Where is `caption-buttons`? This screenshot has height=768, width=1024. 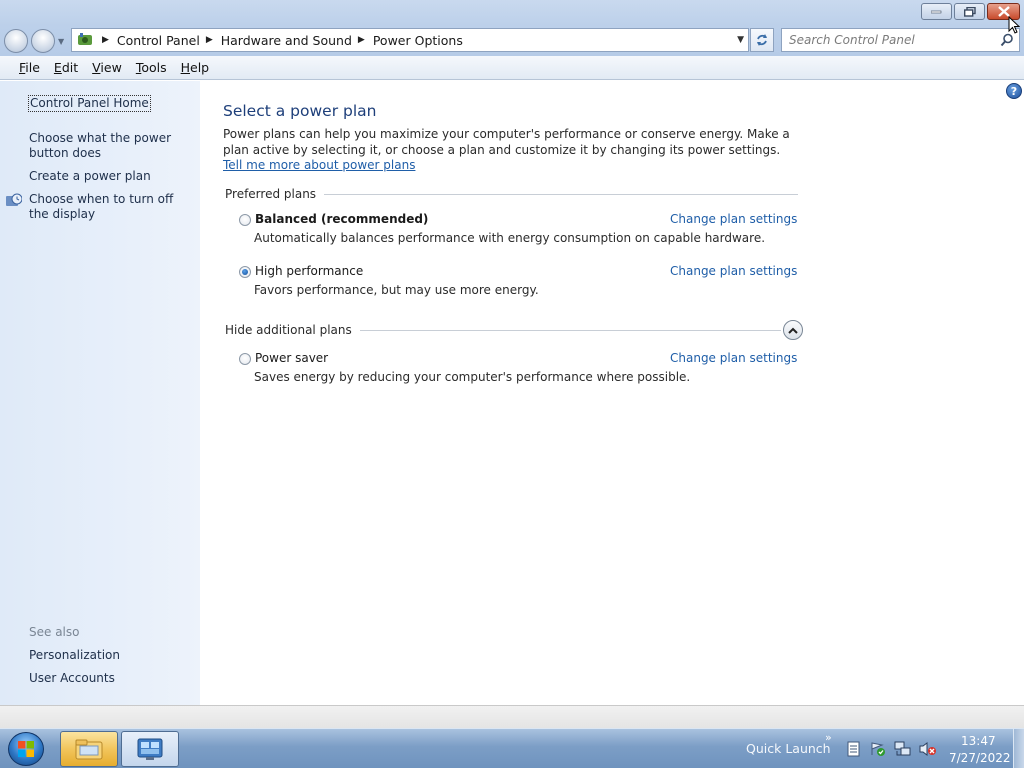 caption-buttons is located at coordinates (970, 11).